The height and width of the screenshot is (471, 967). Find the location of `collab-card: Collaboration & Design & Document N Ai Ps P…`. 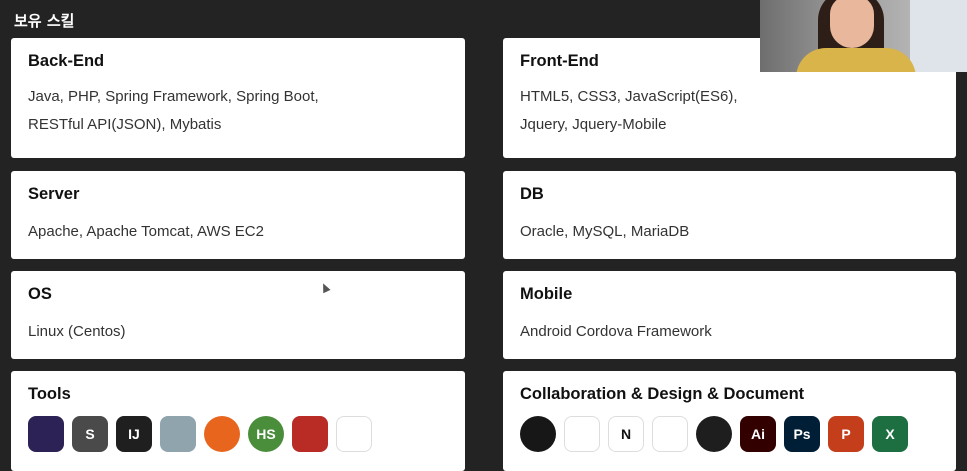

collab-card: Collaboration & Design & Document N Ai Ps P… is located at coordinates (729, 421).